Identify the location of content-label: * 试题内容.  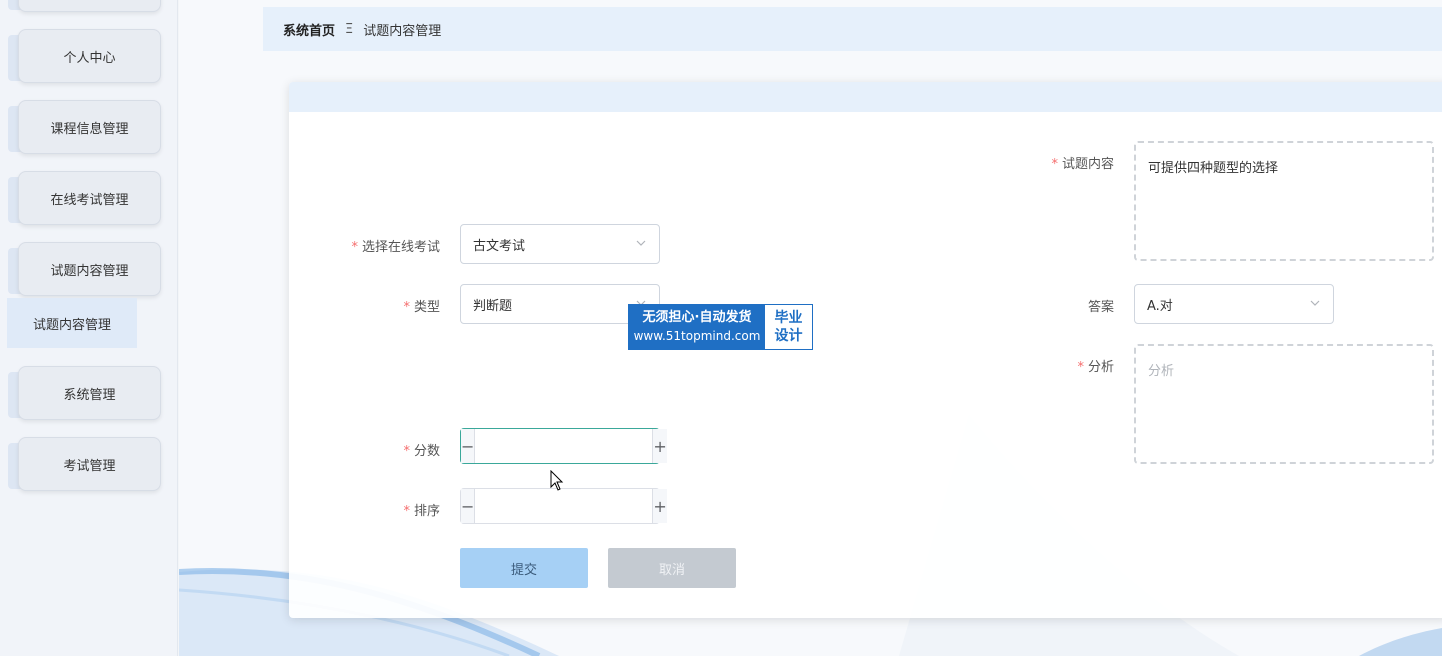
(1057, 162).